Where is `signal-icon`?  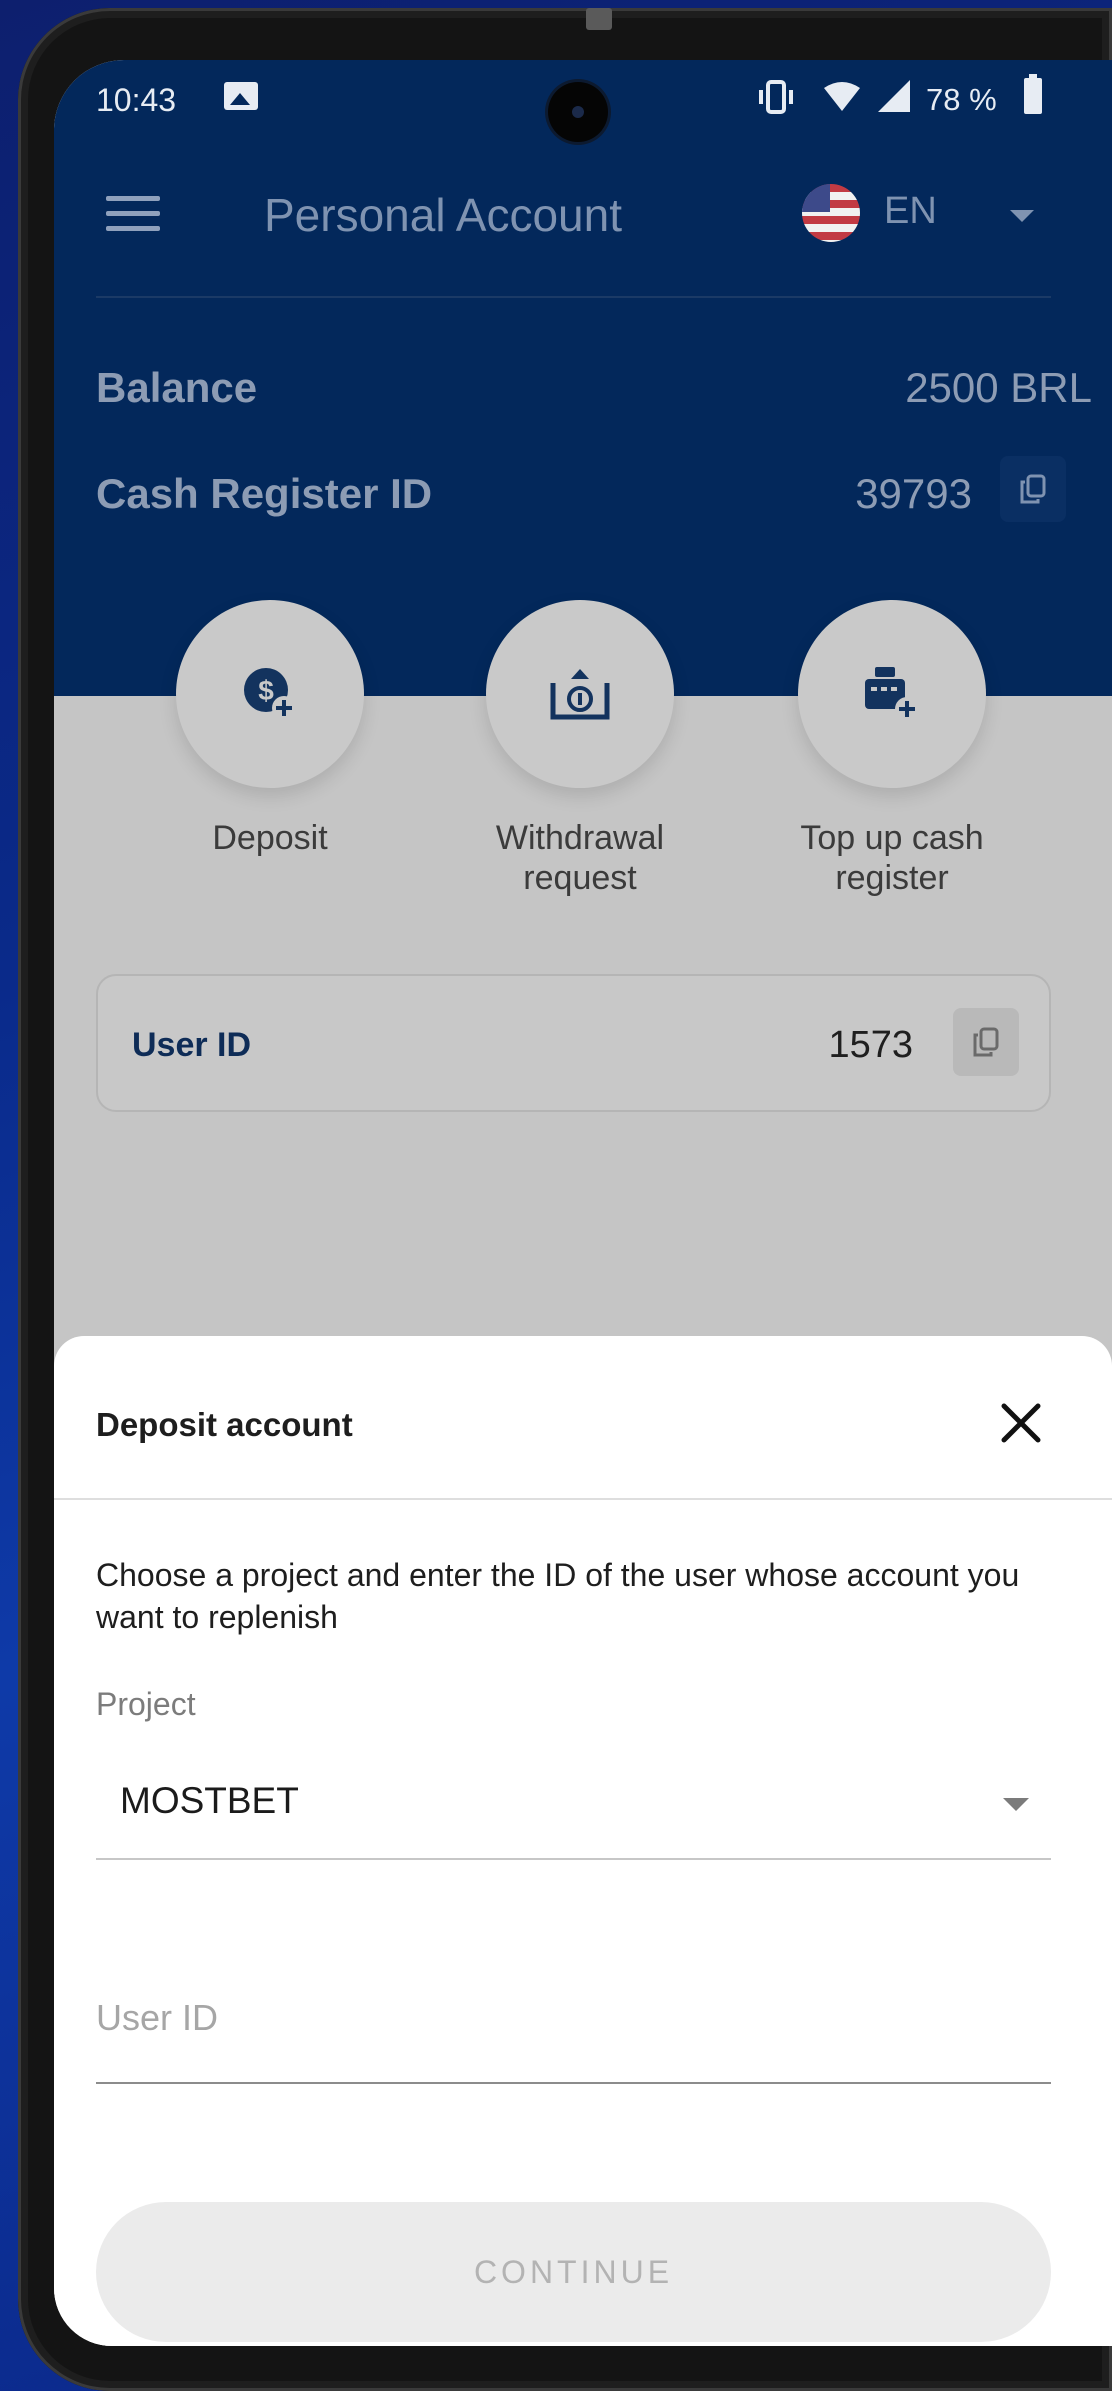
signal-icon is located at coordinates (894, 96).